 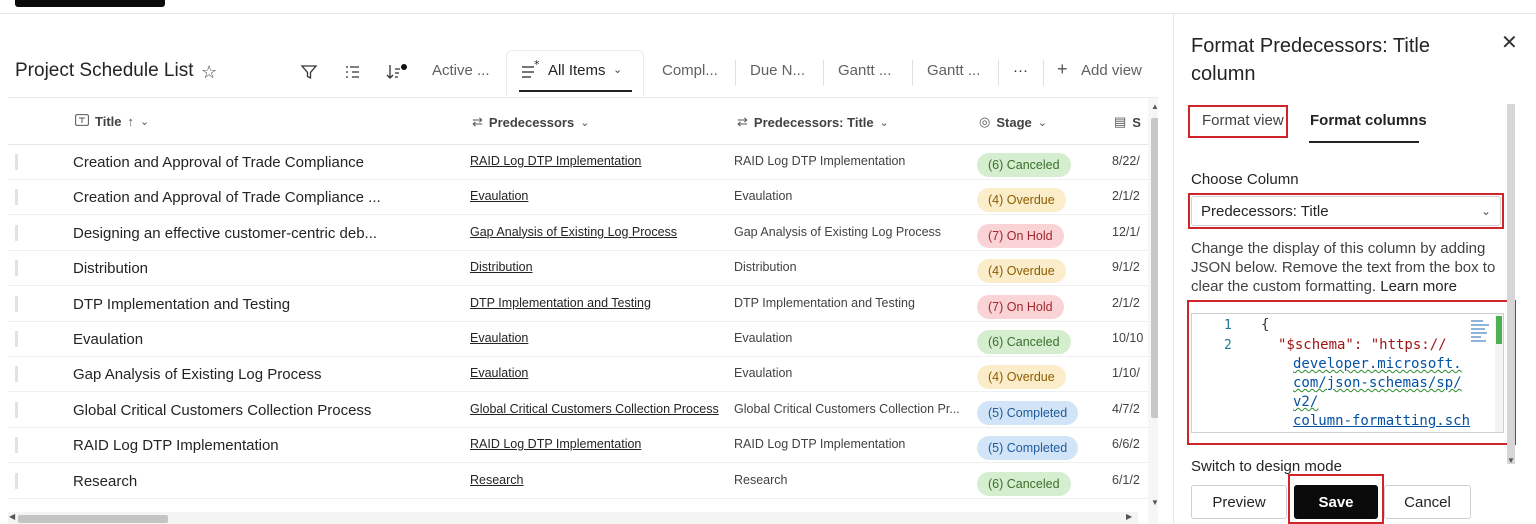 I want to click on cell-title: RAID Log DTP Implementation, so click(x=176, y=445).